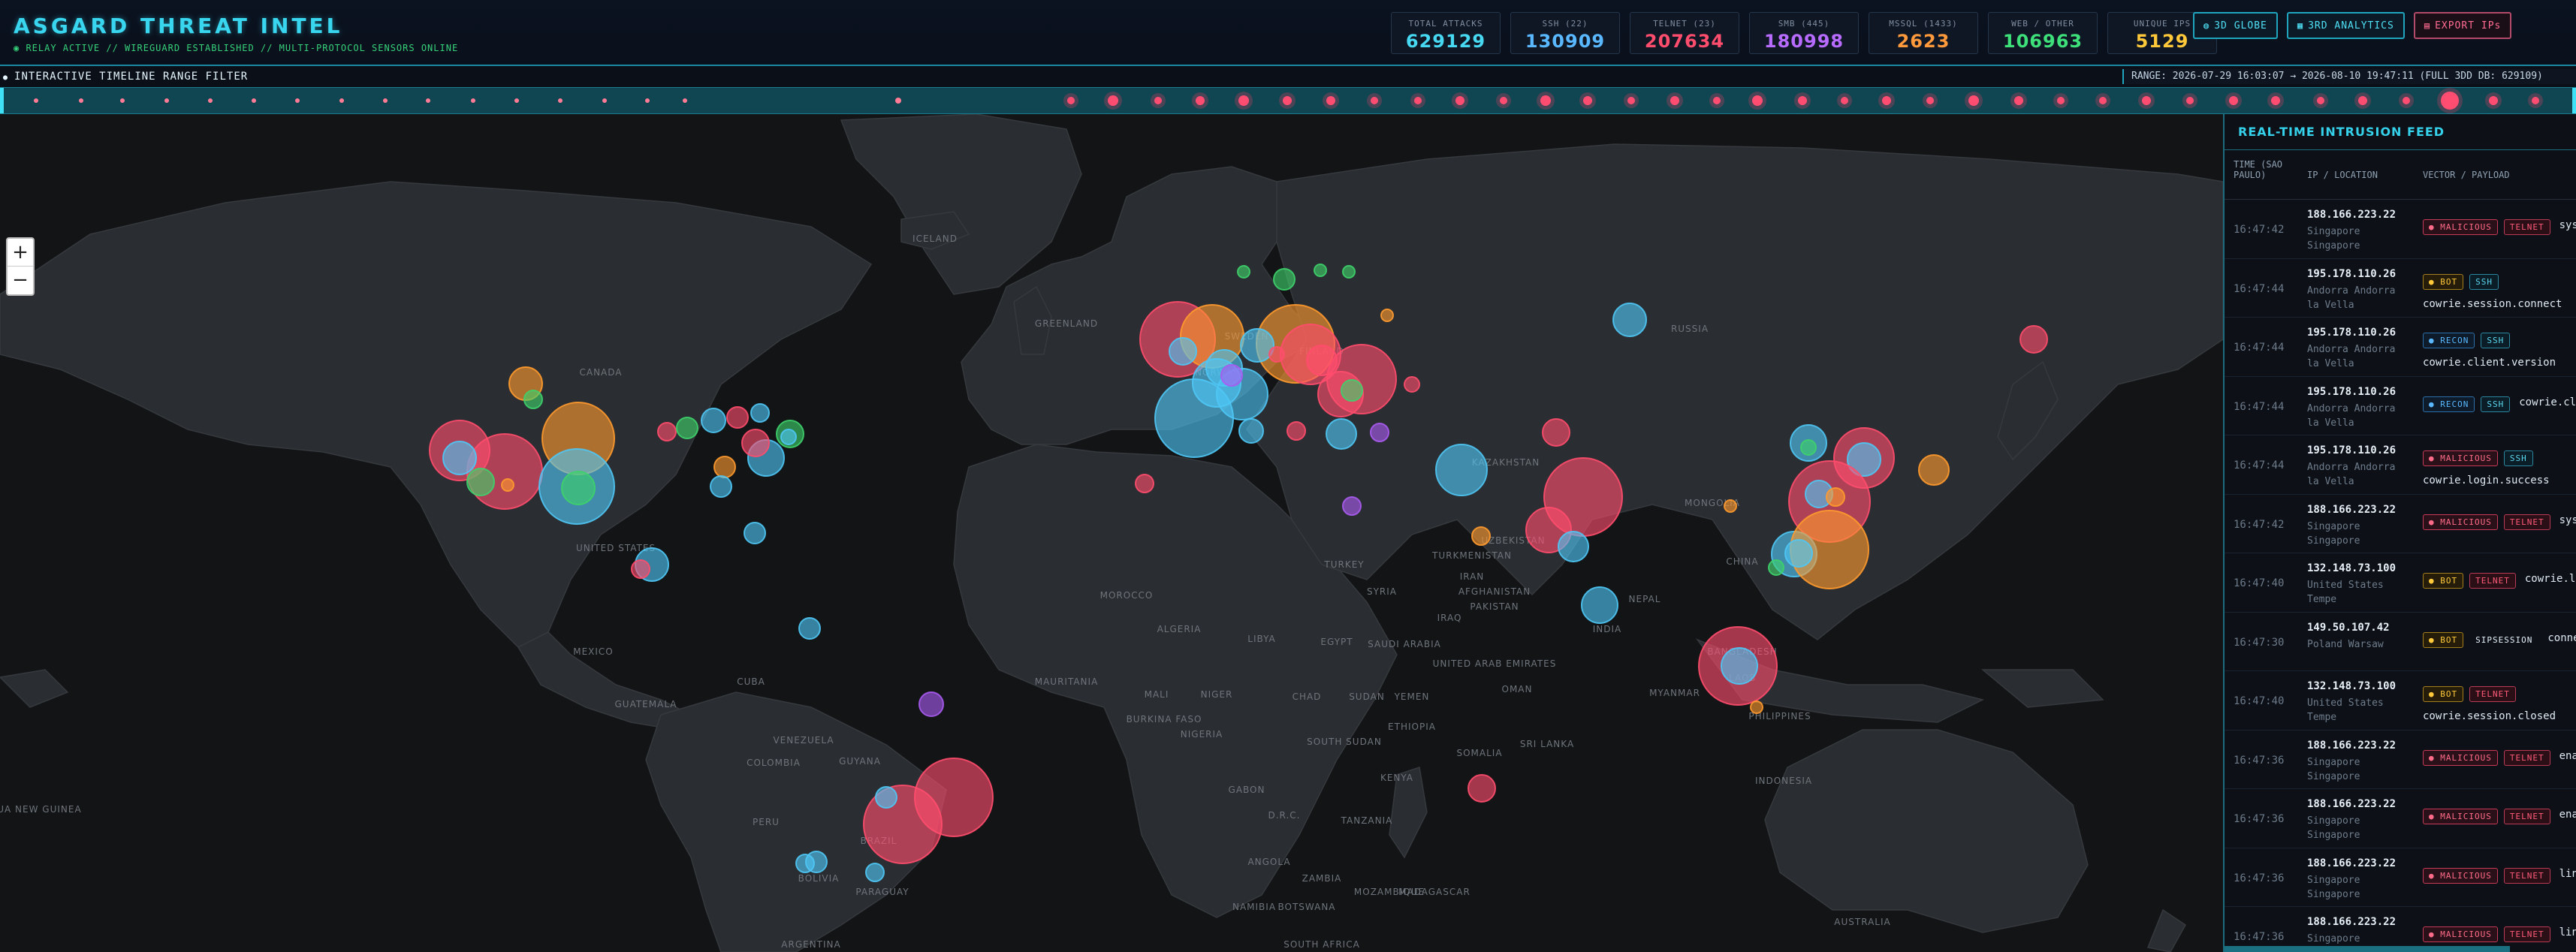  I want to click on feed-payload: cowrie.login.success, so click(2486, 480).